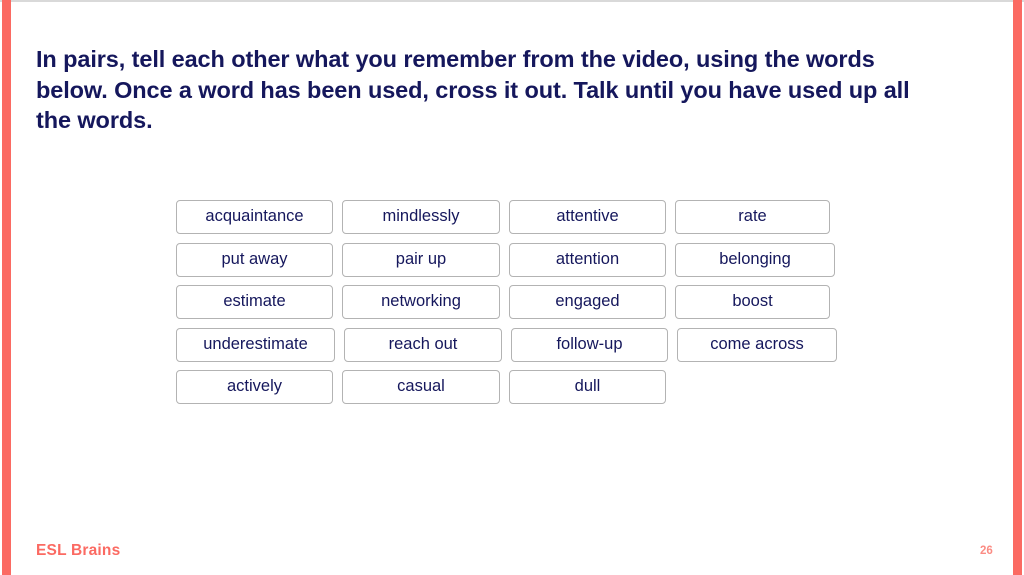 The image size is (1024, 575). Describe the element at coordinates (254, 259) in the screenshot. I see `word-card: put away` at that location.